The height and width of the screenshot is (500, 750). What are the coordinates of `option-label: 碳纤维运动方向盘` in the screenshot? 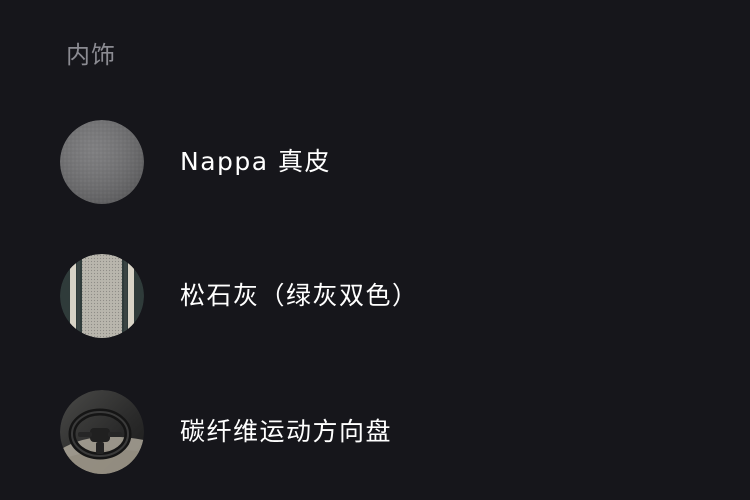 It's located at (286, 431).